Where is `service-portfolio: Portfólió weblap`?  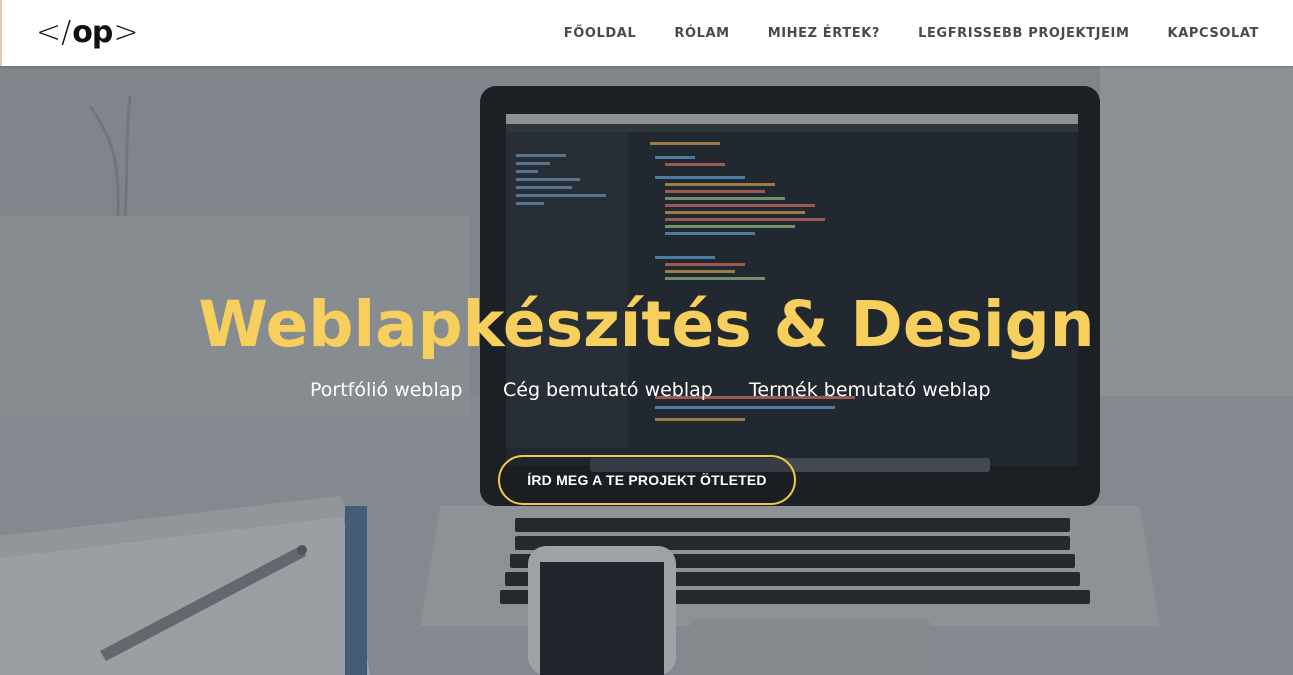 service-portfolio: Portfólió weblap is located at coordinates (386, 390).